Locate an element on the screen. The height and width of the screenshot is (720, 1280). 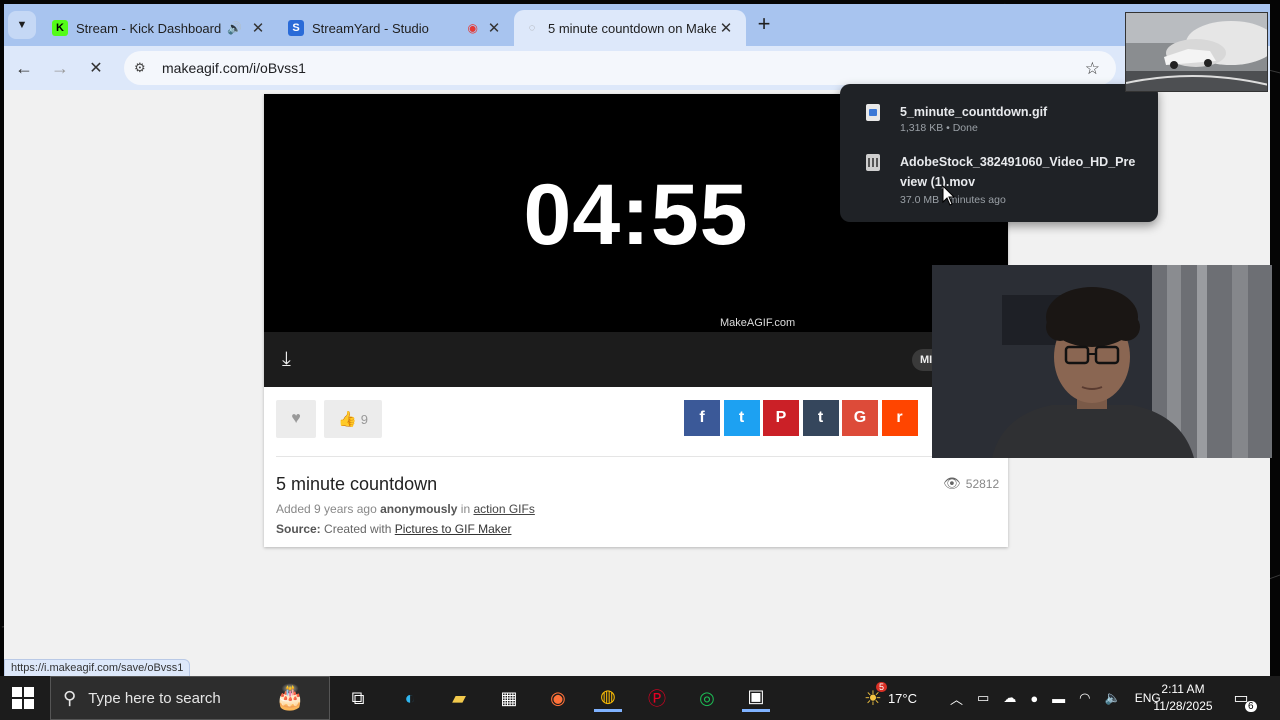
weather-widget: ☀ 5 17°C is located at coordinates (890, 698).